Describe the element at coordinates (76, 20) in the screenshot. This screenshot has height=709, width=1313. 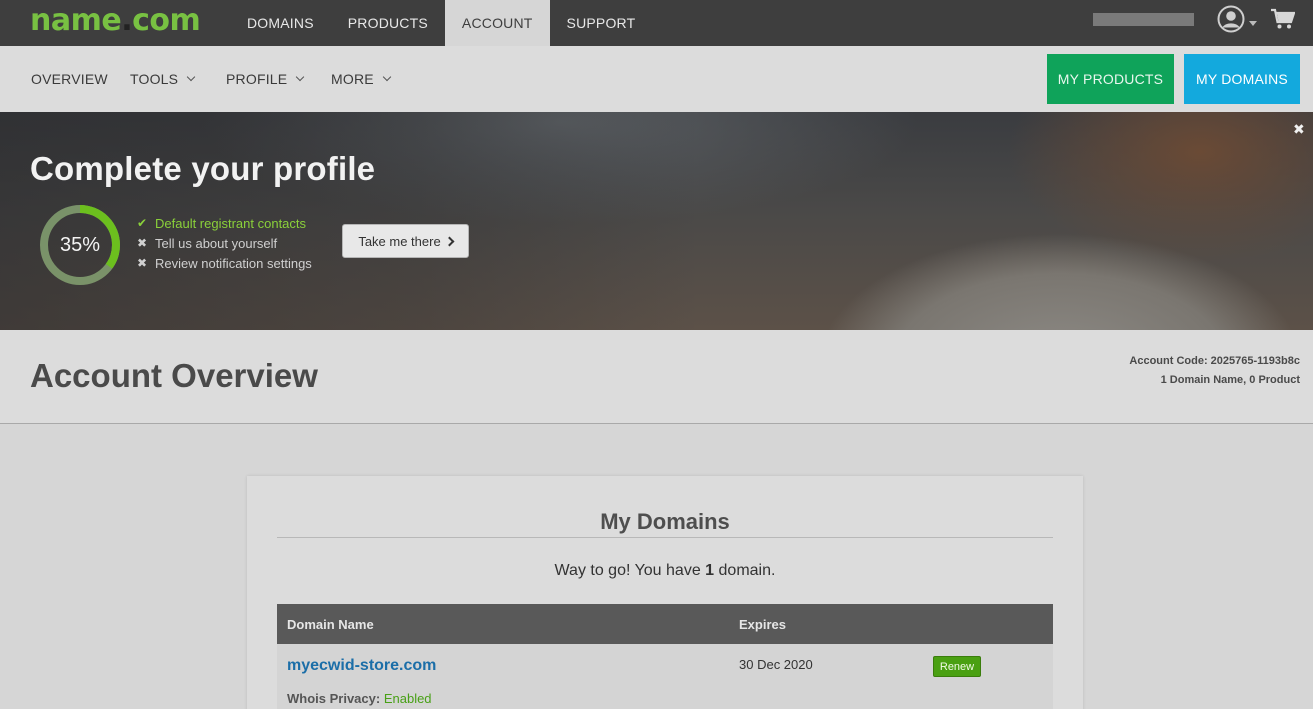
I see `logo-name: name` at that location.